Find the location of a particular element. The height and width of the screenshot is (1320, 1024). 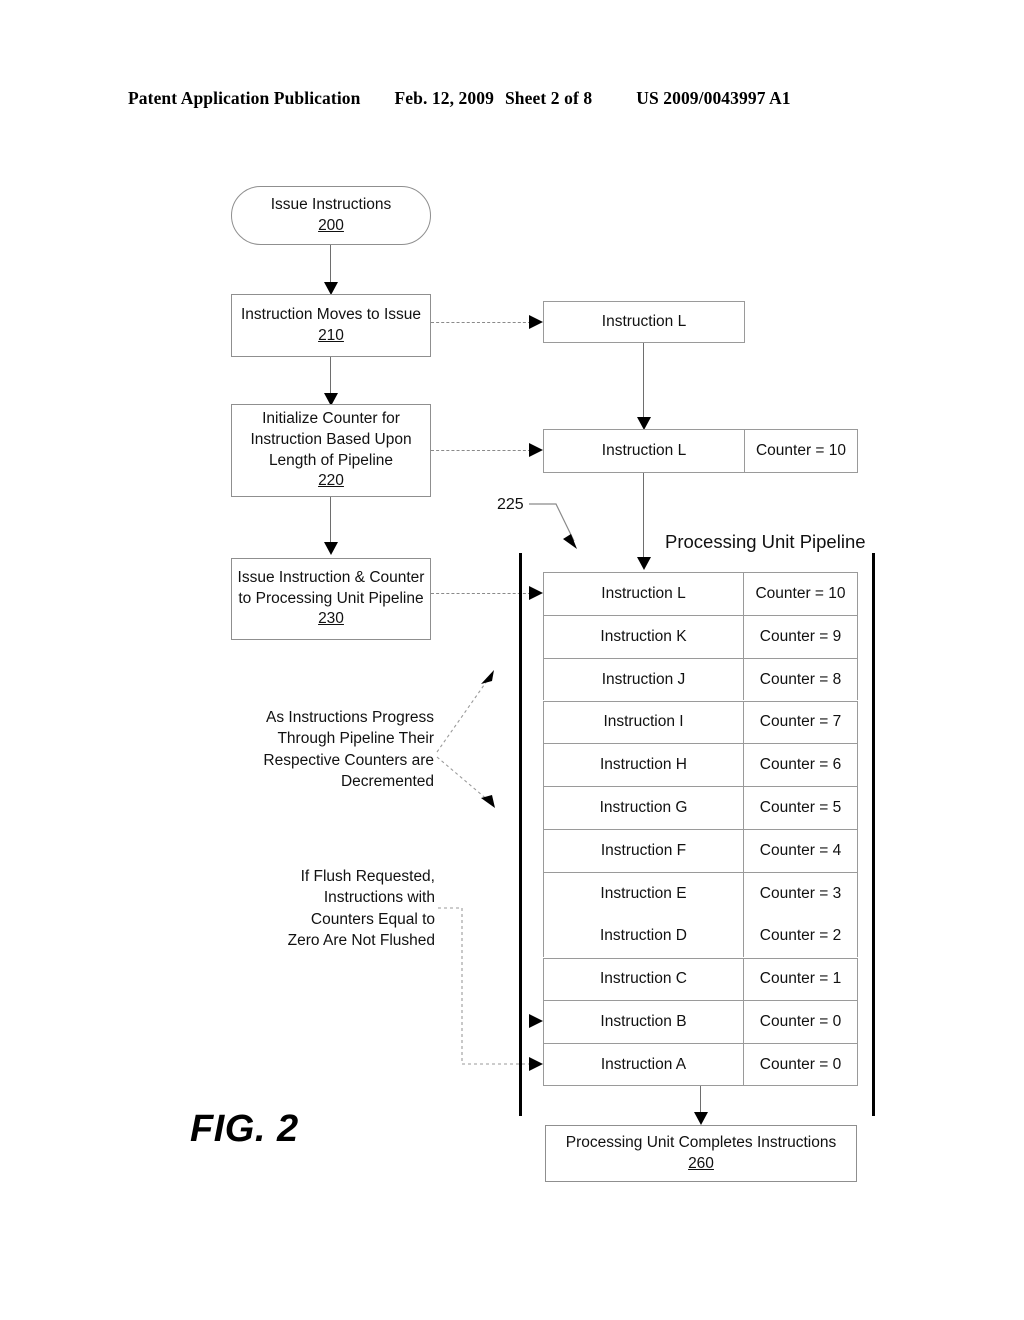

header-publication-number: US 2009/0043997 A1 is located at coordinates (713, 98).